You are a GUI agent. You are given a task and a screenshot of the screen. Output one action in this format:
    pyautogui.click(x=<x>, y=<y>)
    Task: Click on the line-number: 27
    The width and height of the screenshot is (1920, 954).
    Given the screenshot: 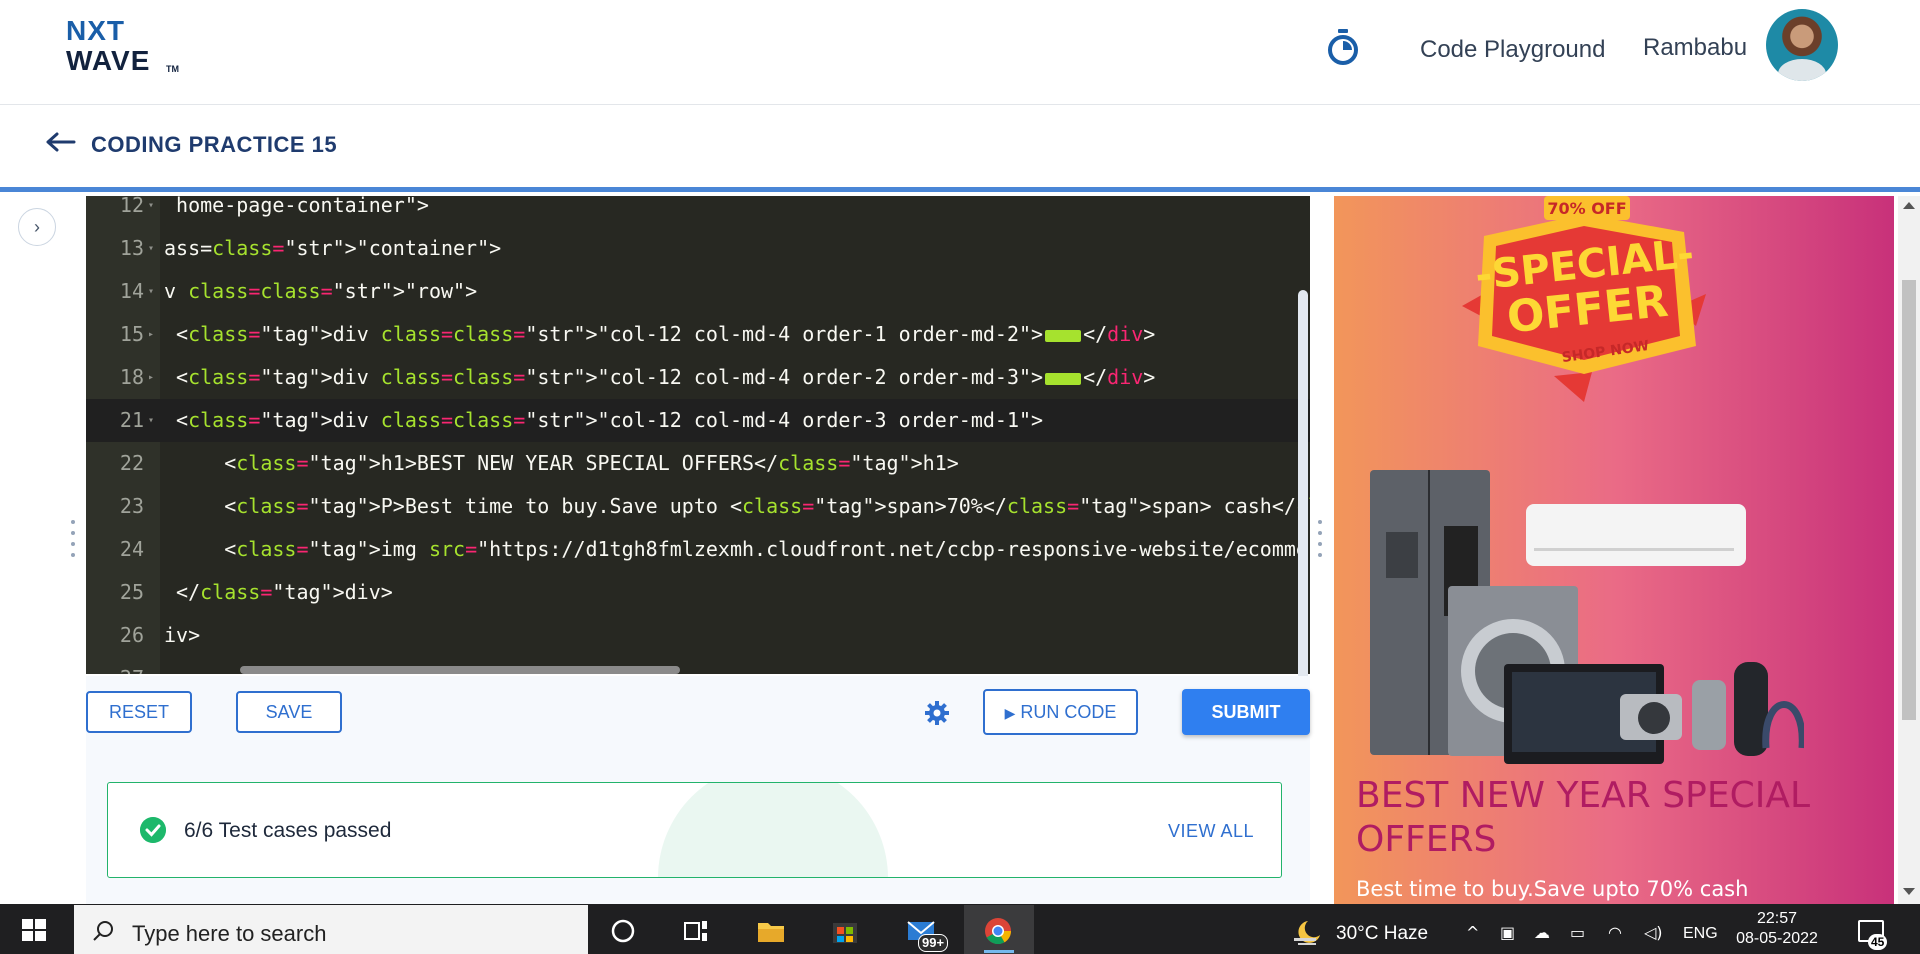 What is the action you would take?
    pyautogui.click(x=115, y=665)
    